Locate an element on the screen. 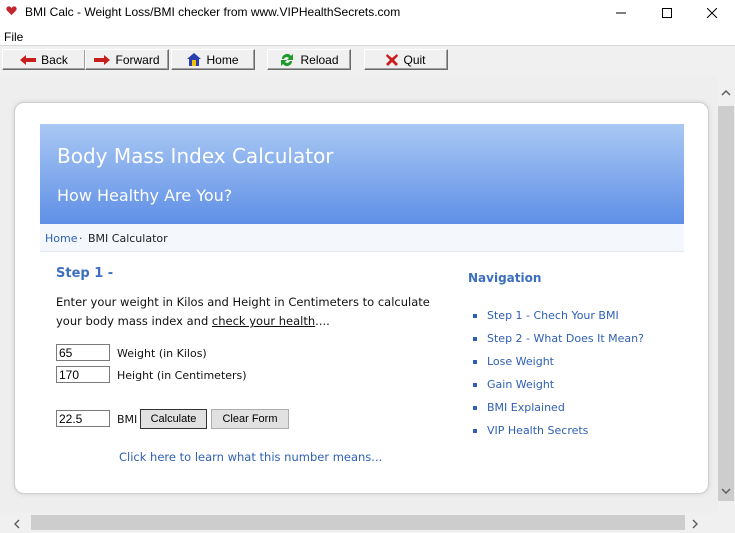  nav-item-step1: Step 1 - Chech Your BMI is located at coordinates (546, 315).